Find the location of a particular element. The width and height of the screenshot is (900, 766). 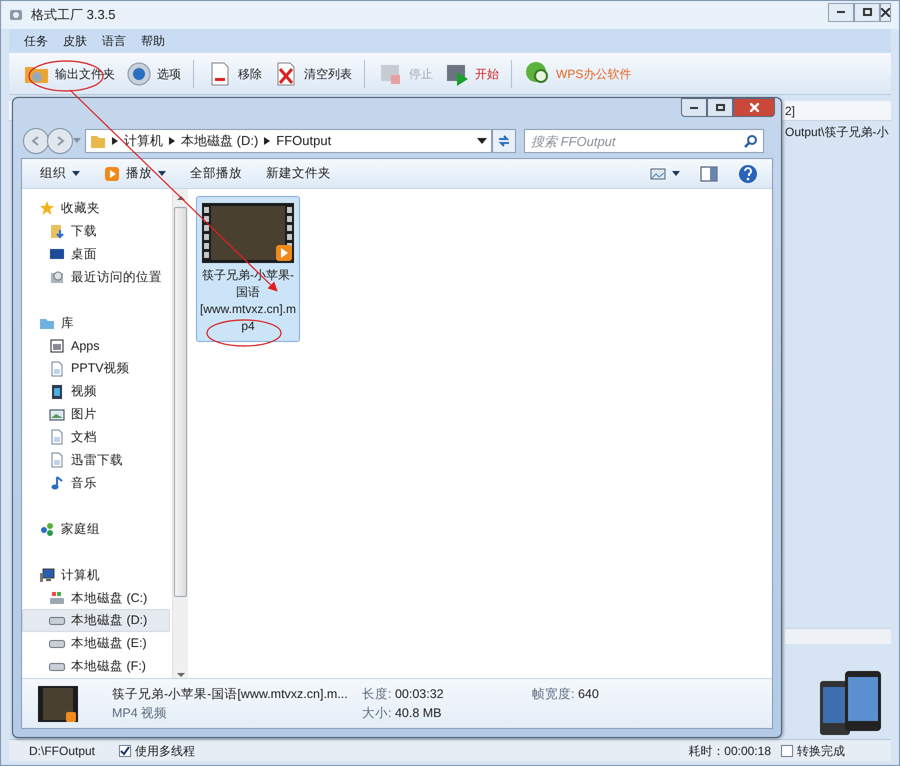

nav-item: 本地磁盘 (F:) is located at coordinates (96, 666).